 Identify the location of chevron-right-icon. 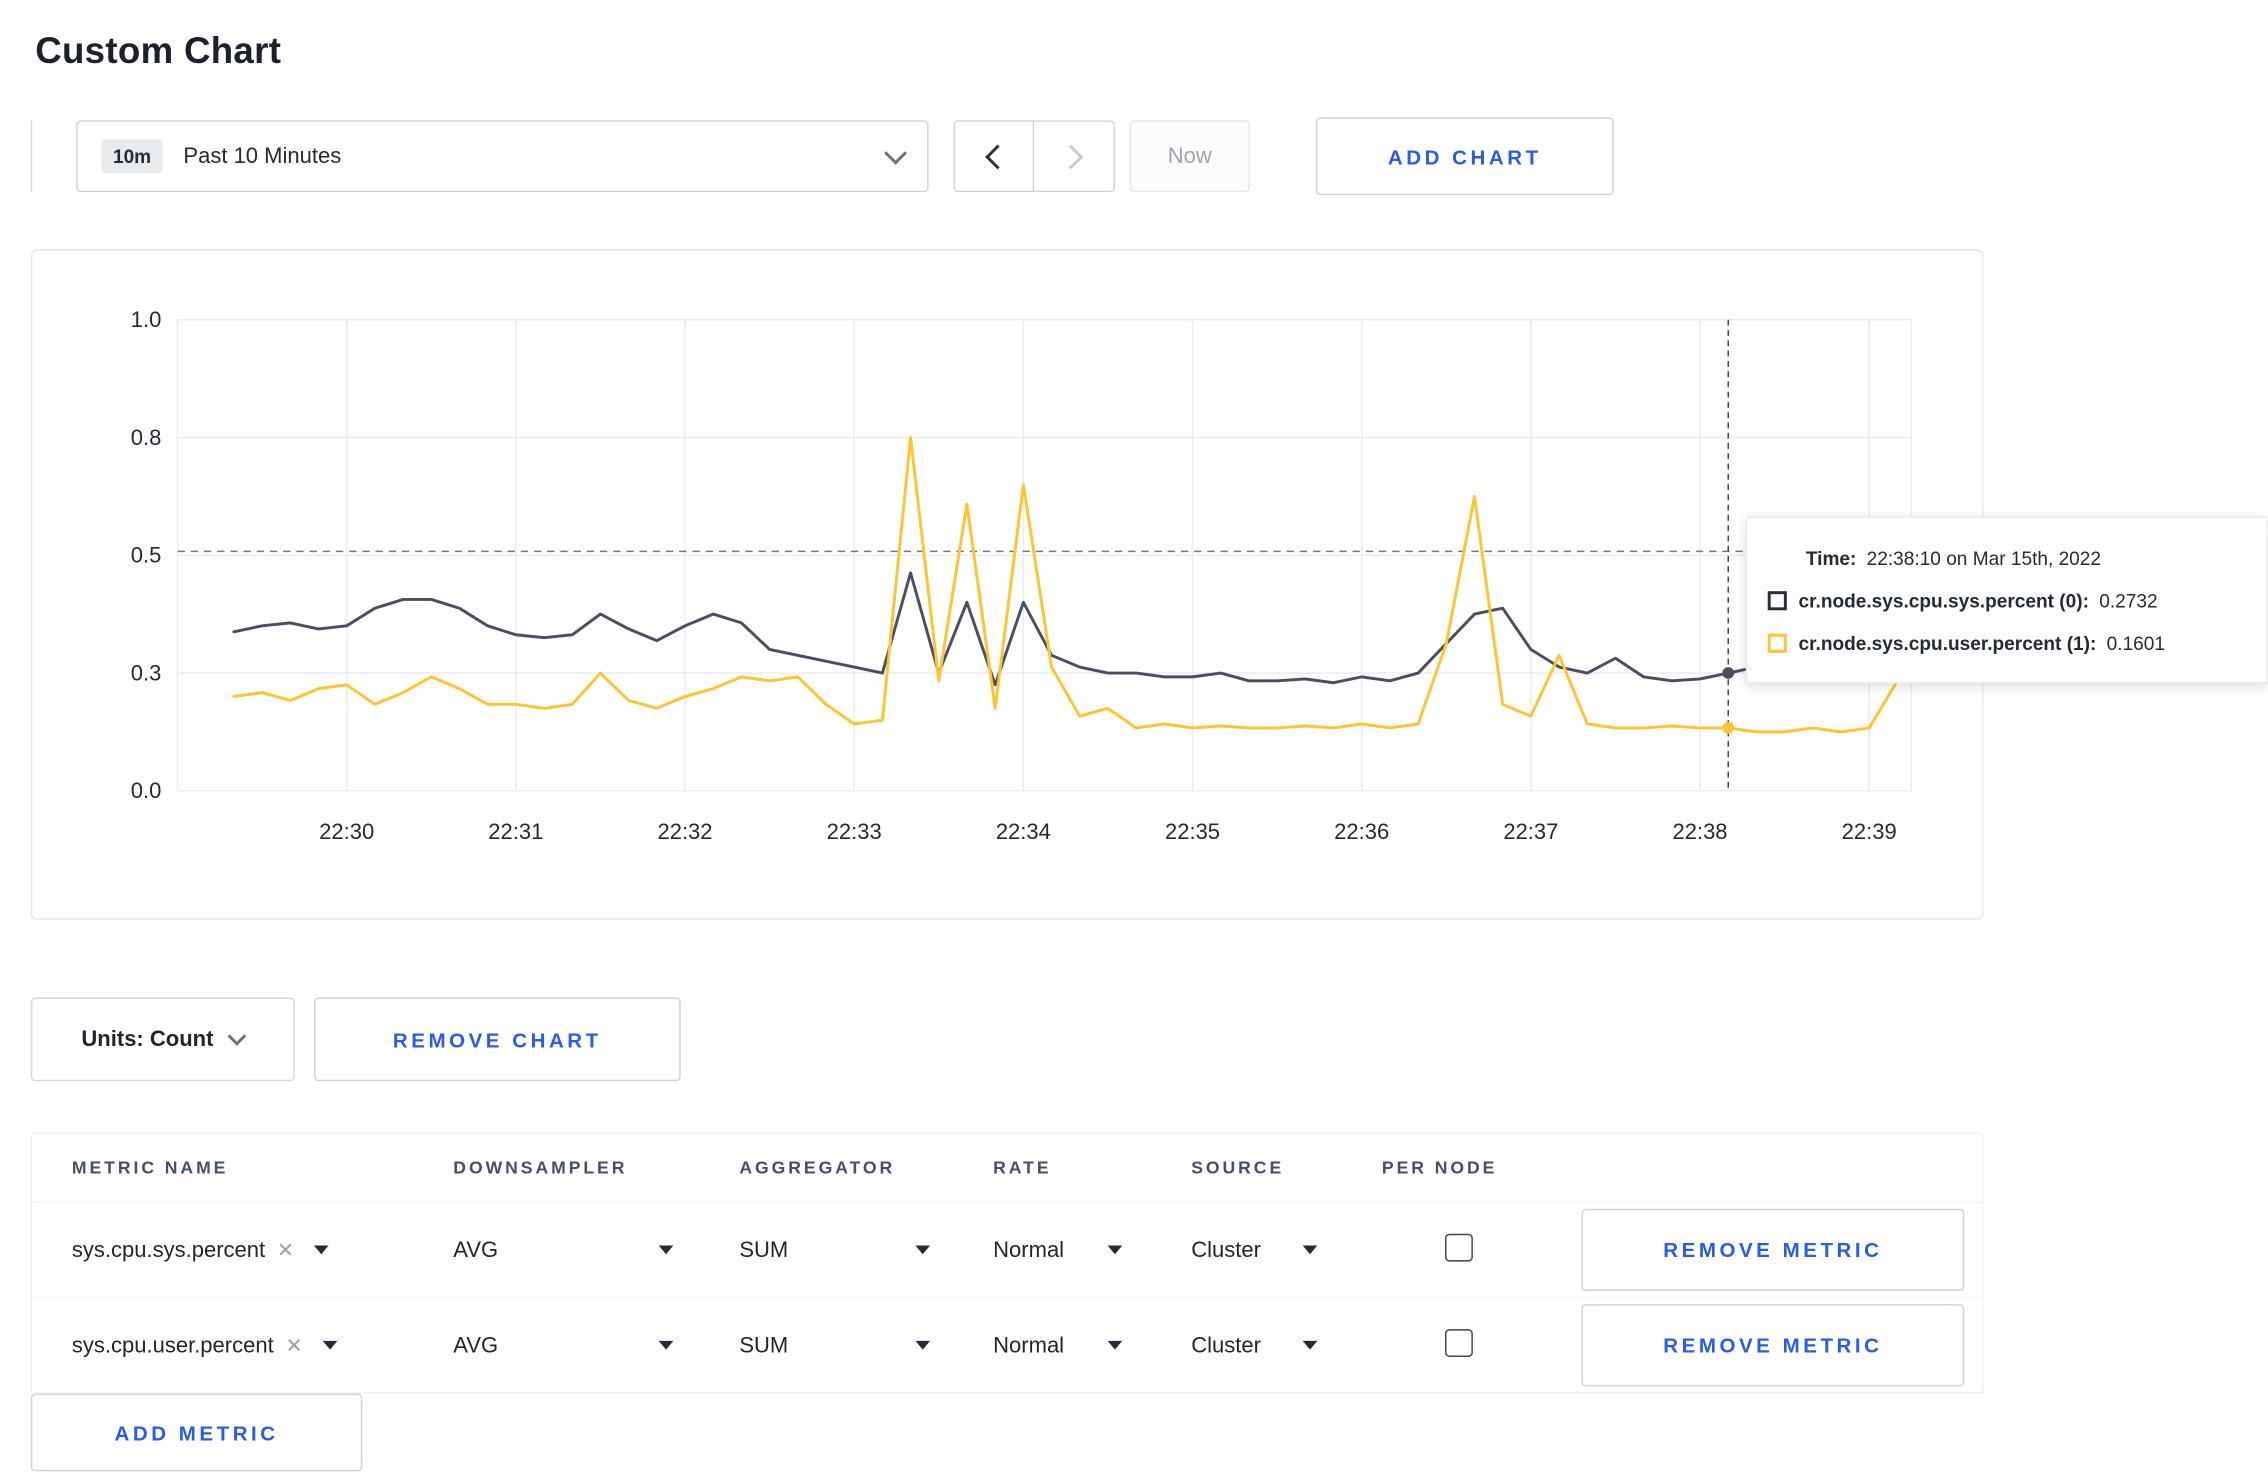
(1071, 156).